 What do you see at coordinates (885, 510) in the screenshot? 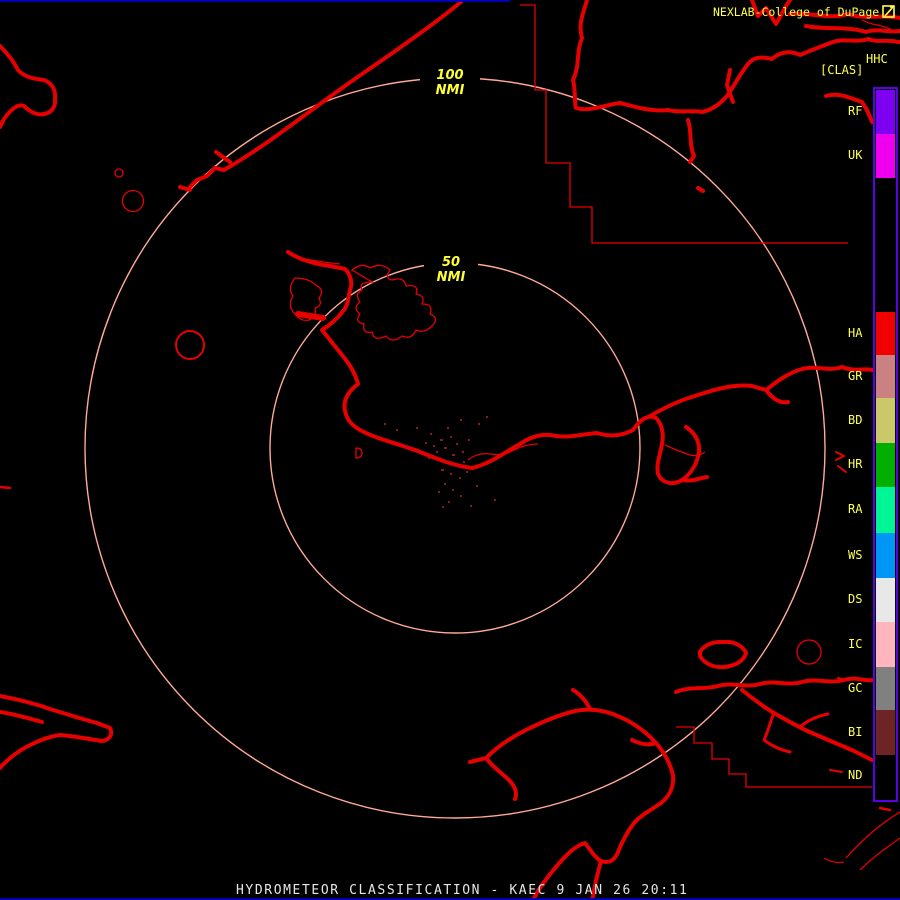
I see `colorbar-segment-ra` at bounding box center [885, 510].